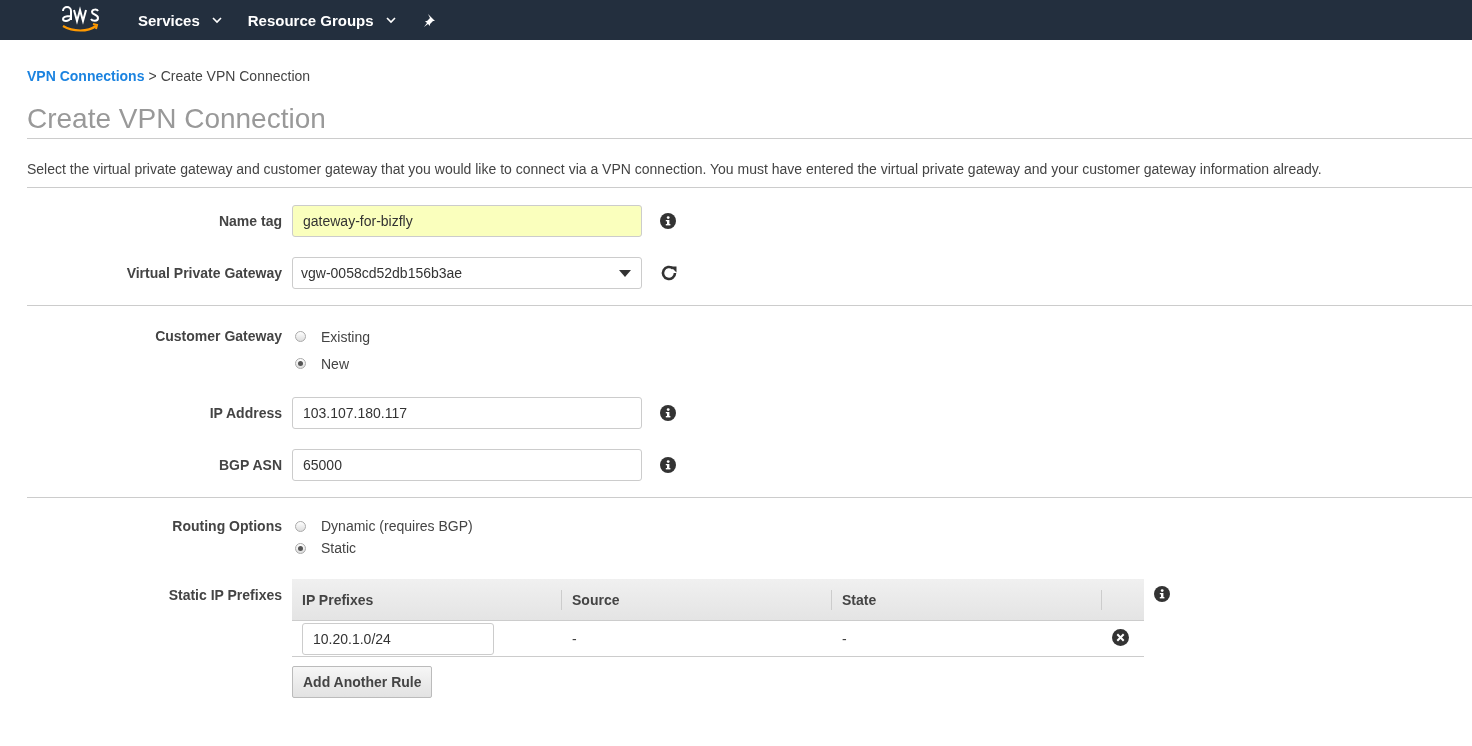 The image size is (1472, 746). What do you see at coordinates (749, 120) in the screenshot?
I see `page-title: Create VPN Connection` at bounding box center [749, 120].